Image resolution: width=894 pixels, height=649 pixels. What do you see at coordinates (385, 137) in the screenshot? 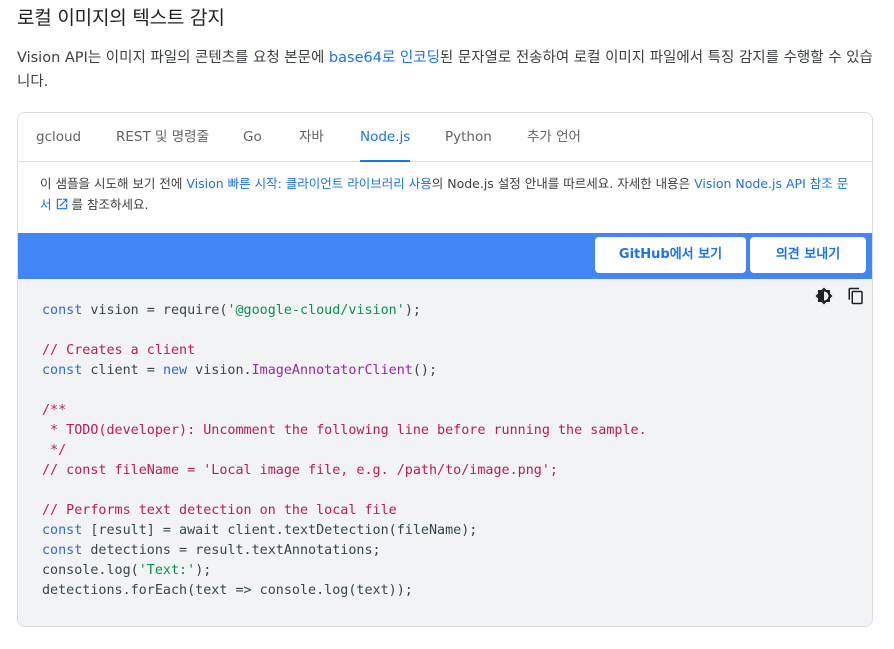
I see `tab-nodejs: Node.js` at bounding box center [385, 137].